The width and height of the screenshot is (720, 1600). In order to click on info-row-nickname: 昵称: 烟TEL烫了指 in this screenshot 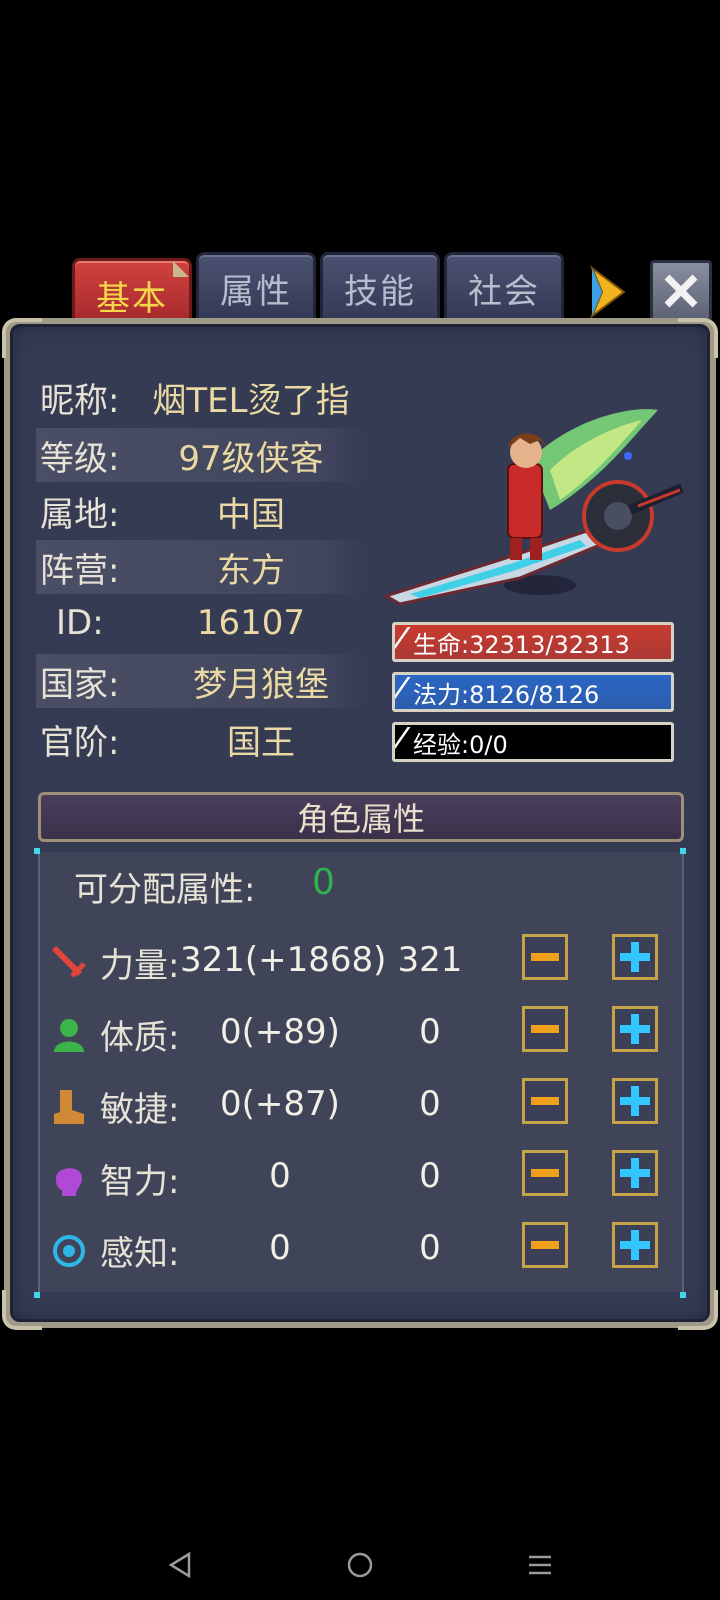, I will do `click(201, 397)`.